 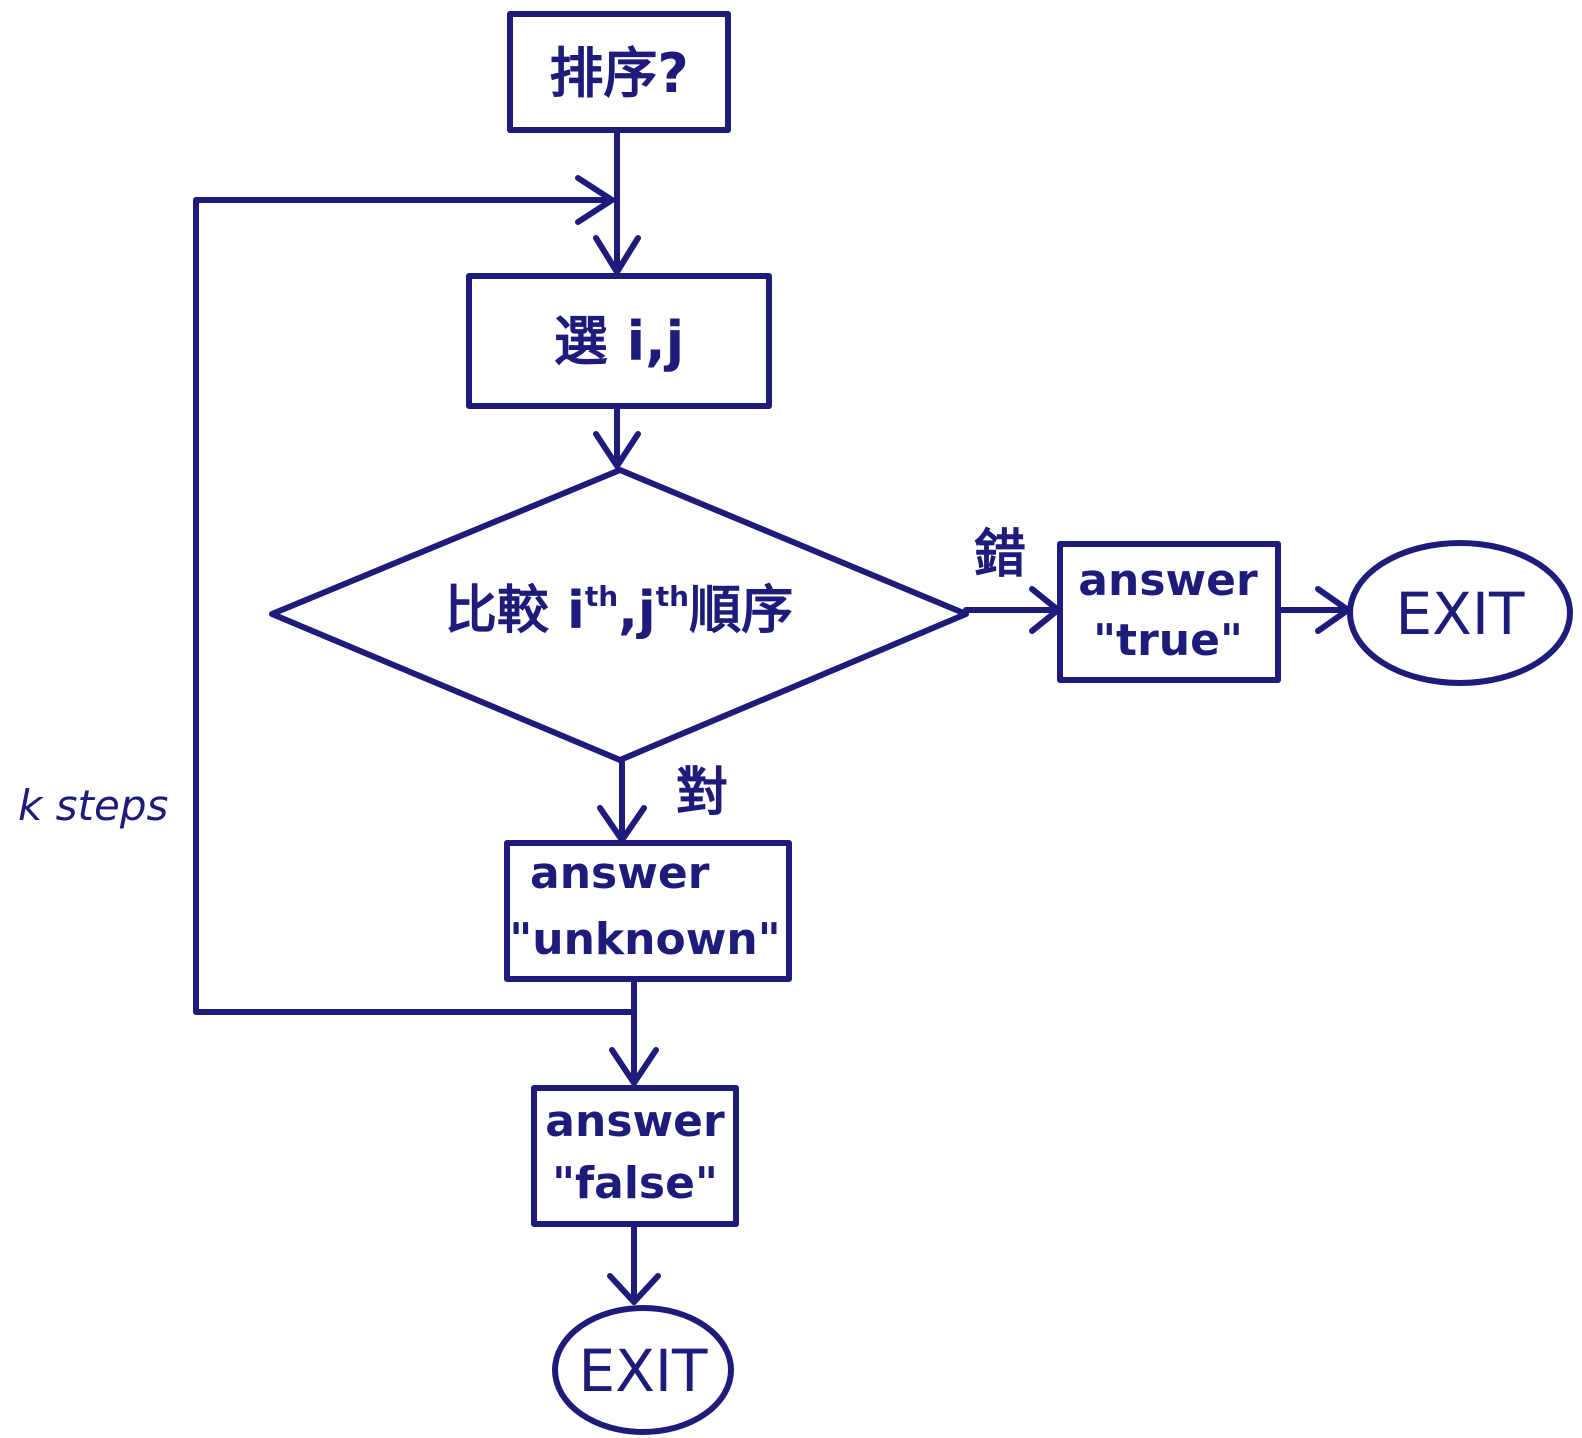 I want to click on node-exit-right: EXIT, so click(x=1460, y=613).